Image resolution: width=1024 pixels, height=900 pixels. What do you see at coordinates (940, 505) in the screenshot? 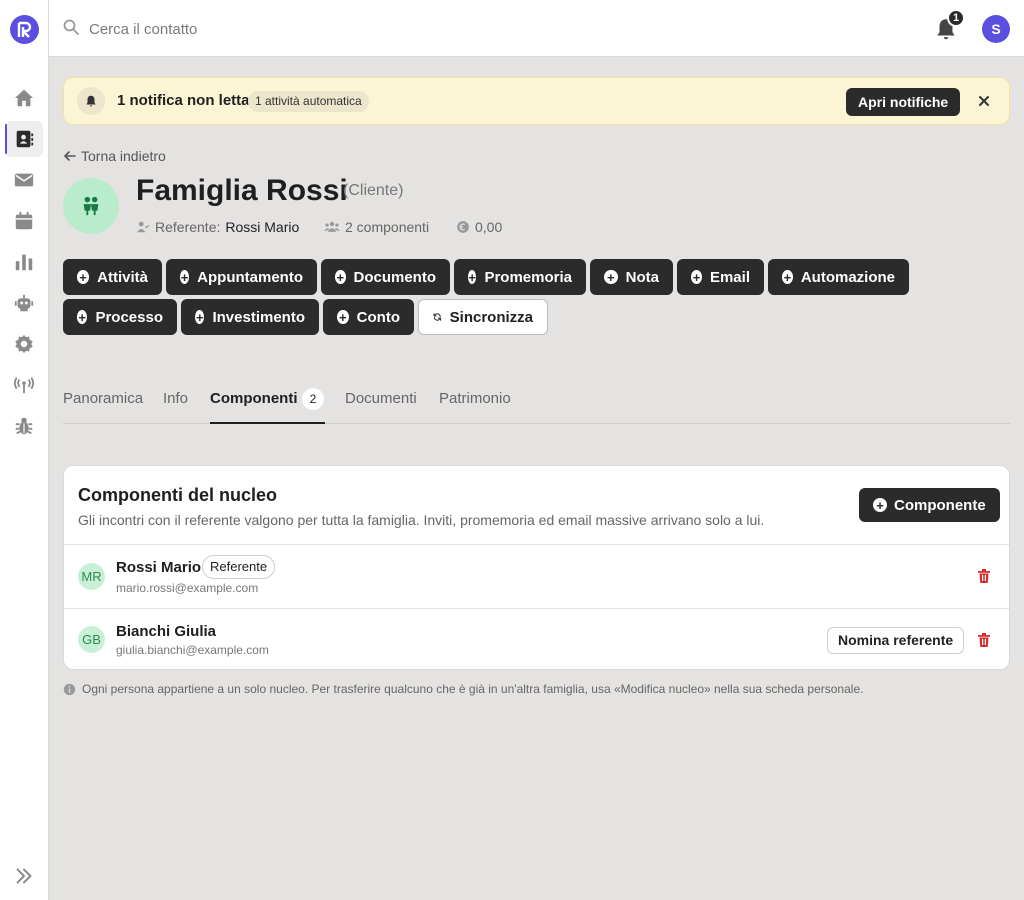
I see `add-component-label: Componente` at bounding box center [940, 505].